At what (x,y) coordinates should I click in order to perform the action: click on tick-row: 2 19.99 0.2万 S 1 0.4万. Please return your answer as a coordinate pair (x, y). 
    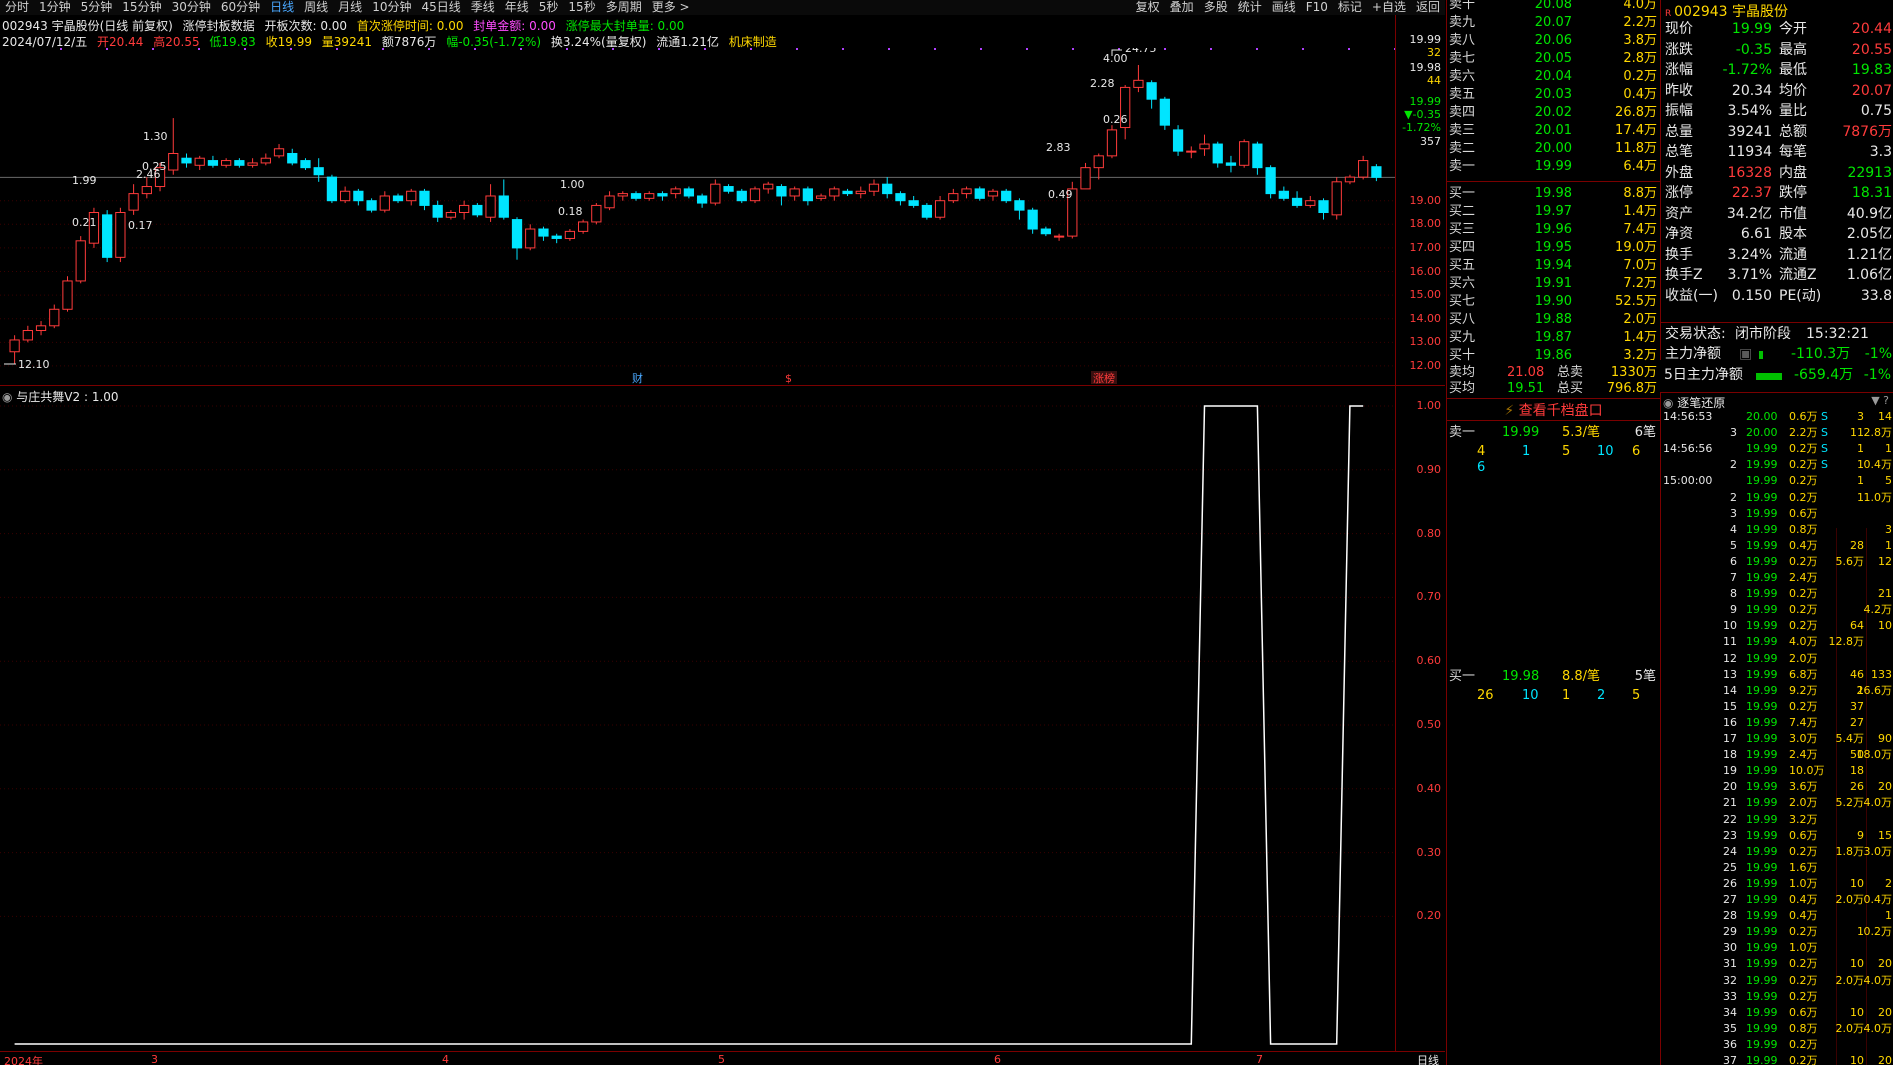
    Looking at the image, I should click on (1777, 465).